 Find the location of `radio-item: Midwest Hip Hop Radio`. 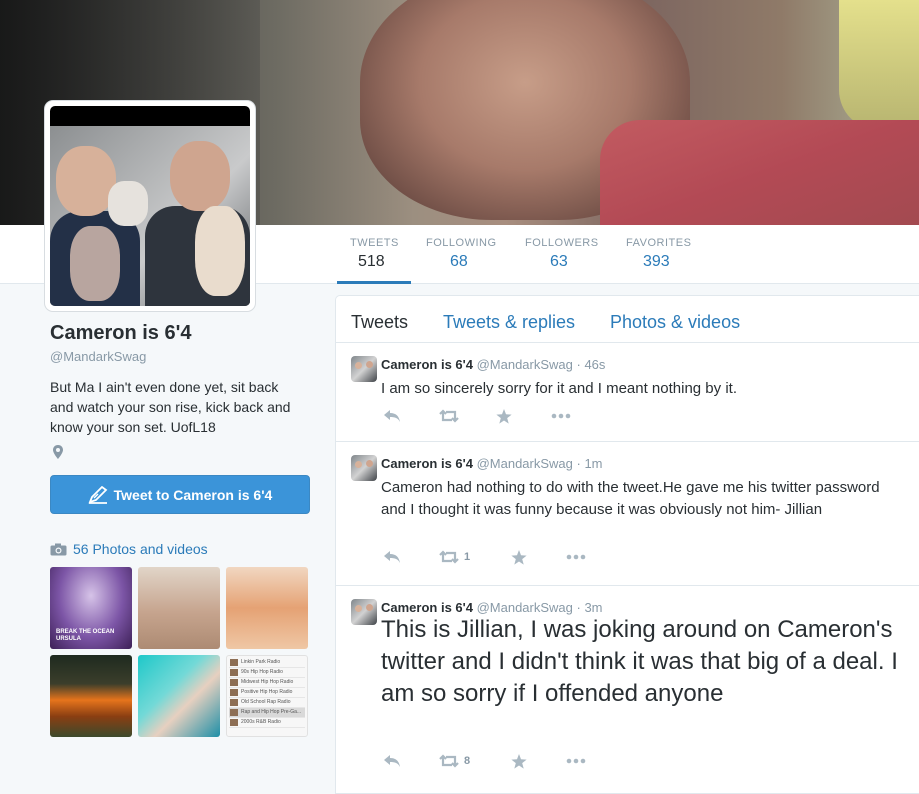

radio-item: Midwest Hip Hop Radio is located at coordinates (267, 683).